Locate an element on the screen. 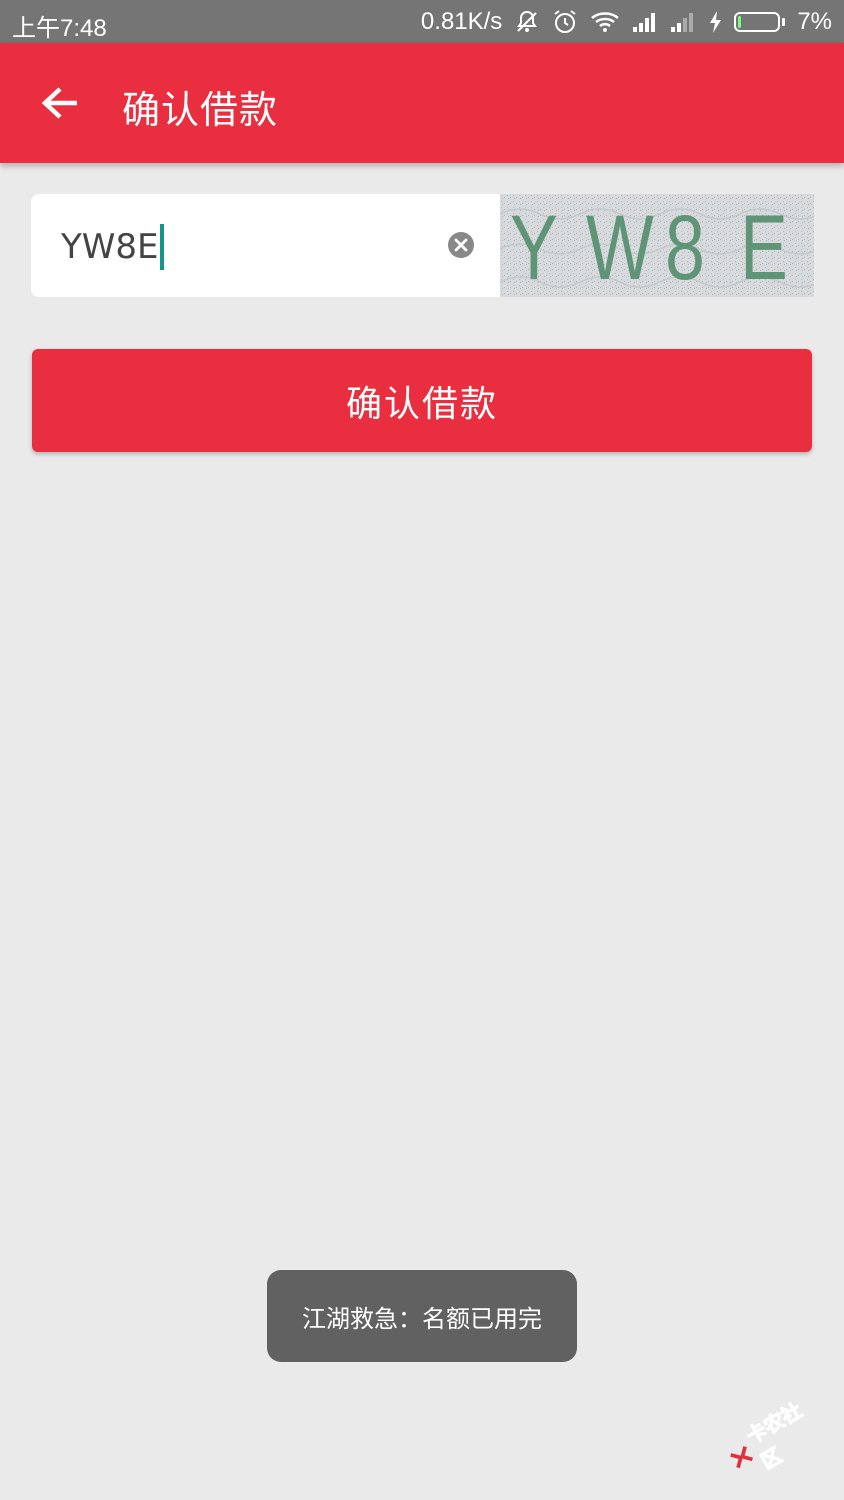 The height and width of the screenshot is (1500, 844). text-caret is located at coordinates (161, 247).